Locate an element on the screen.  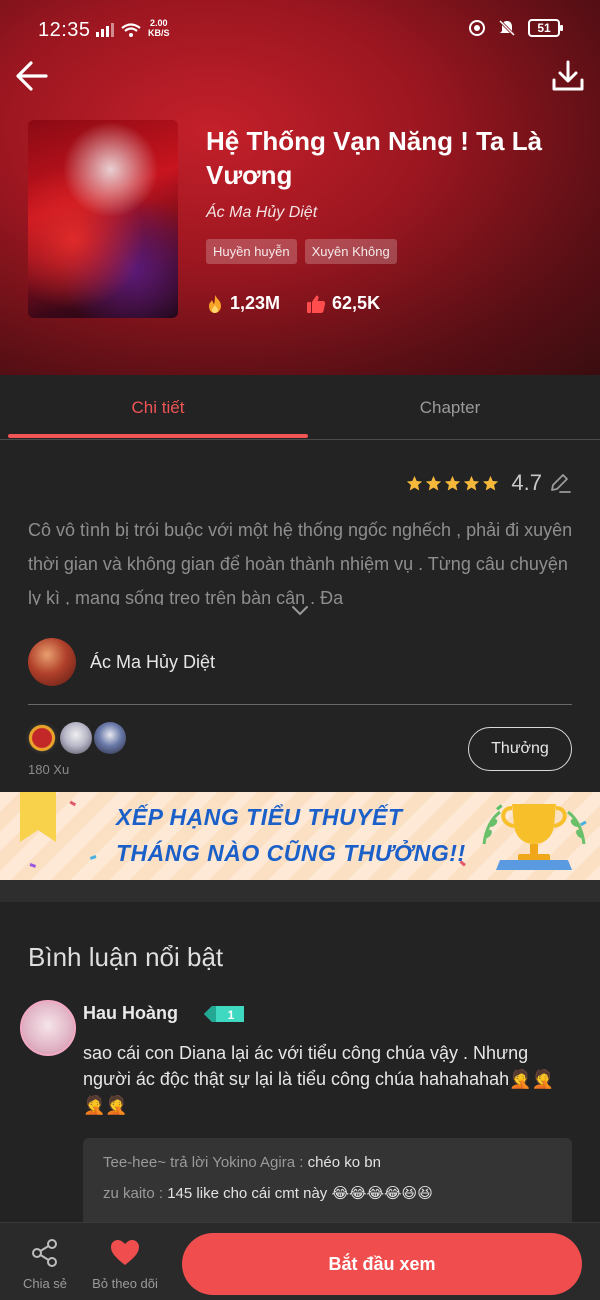
book-author: Ác Ma Hủy Diệt is located at coordinates (261, 213).